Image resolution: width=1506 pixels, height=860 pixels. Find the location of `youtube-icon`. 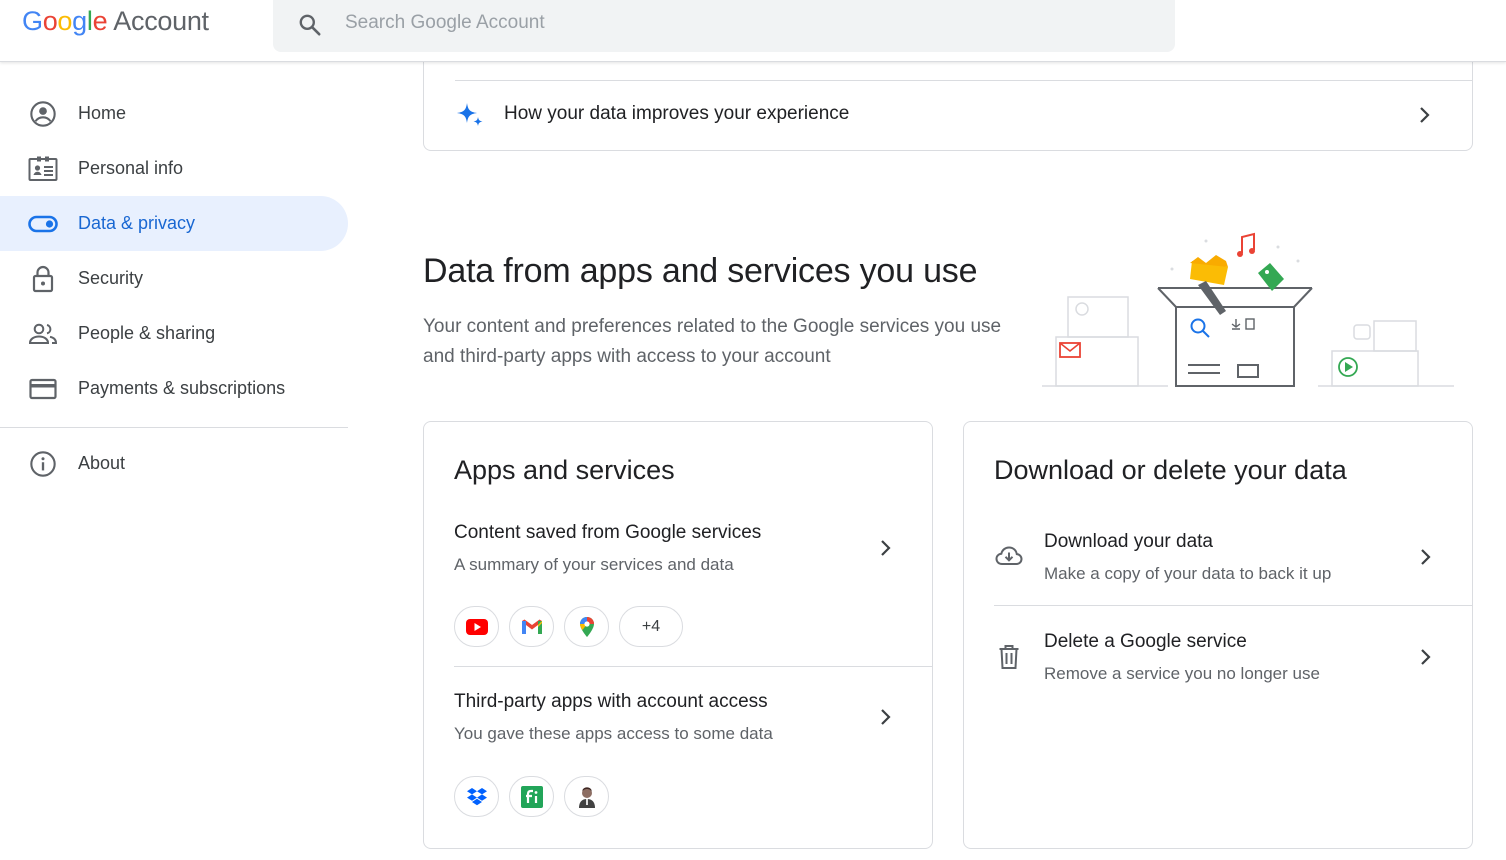

youtube-icon is located at coordinates (476, 626).